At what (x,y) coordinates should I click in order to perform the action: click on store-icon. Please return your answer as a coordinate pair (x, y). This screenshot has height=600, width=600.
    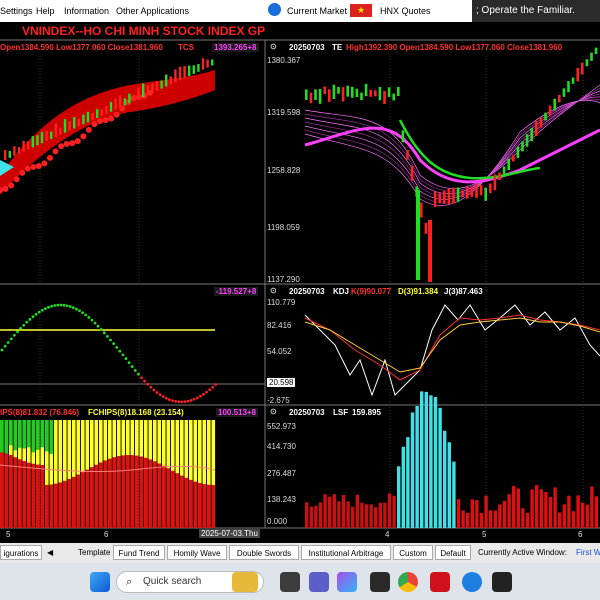
    Looking at the image, I should click on (380, 582).